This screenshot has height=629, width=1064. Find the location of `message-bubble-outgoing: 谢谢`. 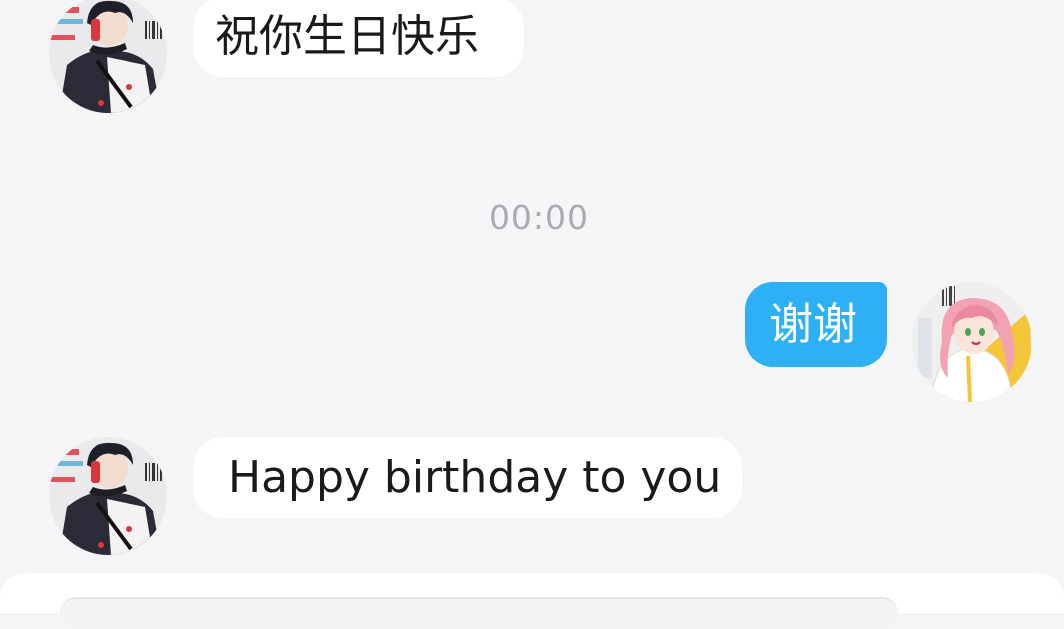

message-bubble-outgoing: 谢谢 is located at coordinates (816, 324).